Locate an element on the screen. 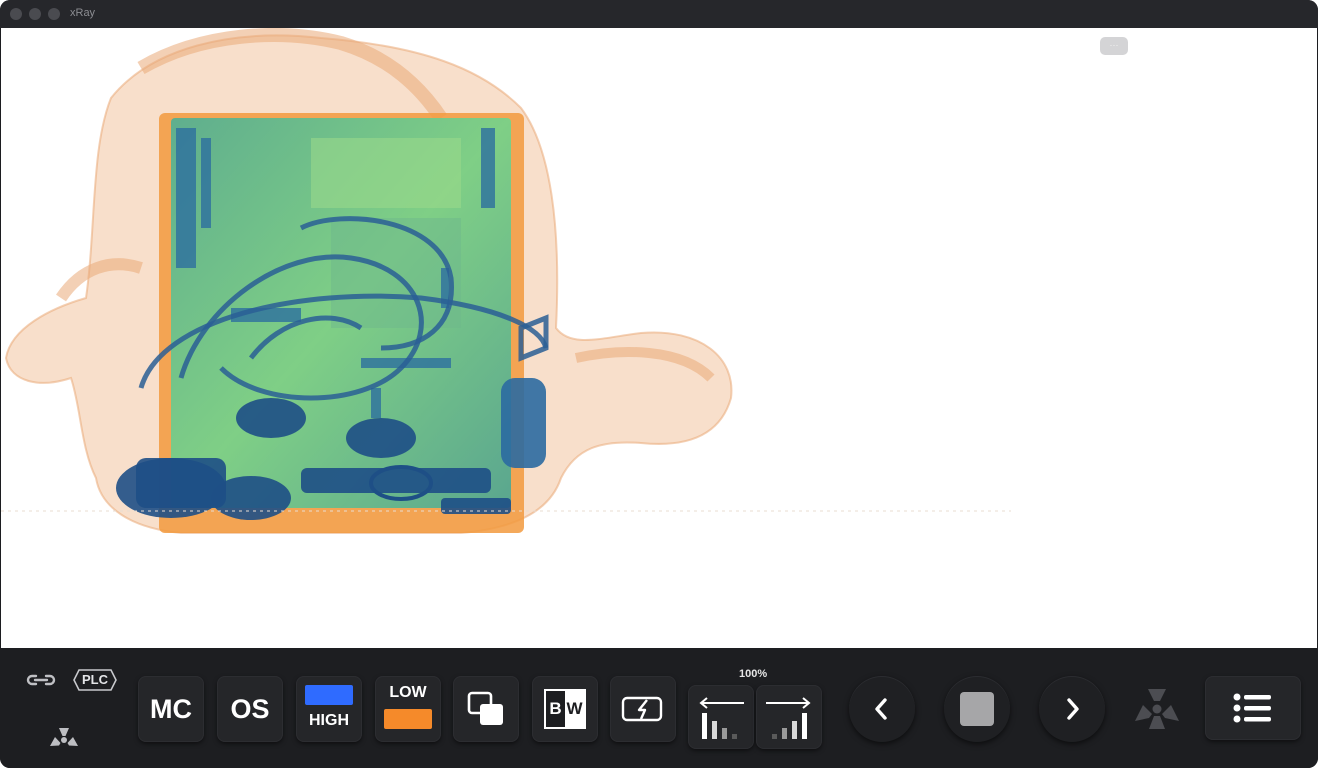 The height and width of the screenshot is (768, 1318). low-label: LOW is located at coordinates (408, 692).